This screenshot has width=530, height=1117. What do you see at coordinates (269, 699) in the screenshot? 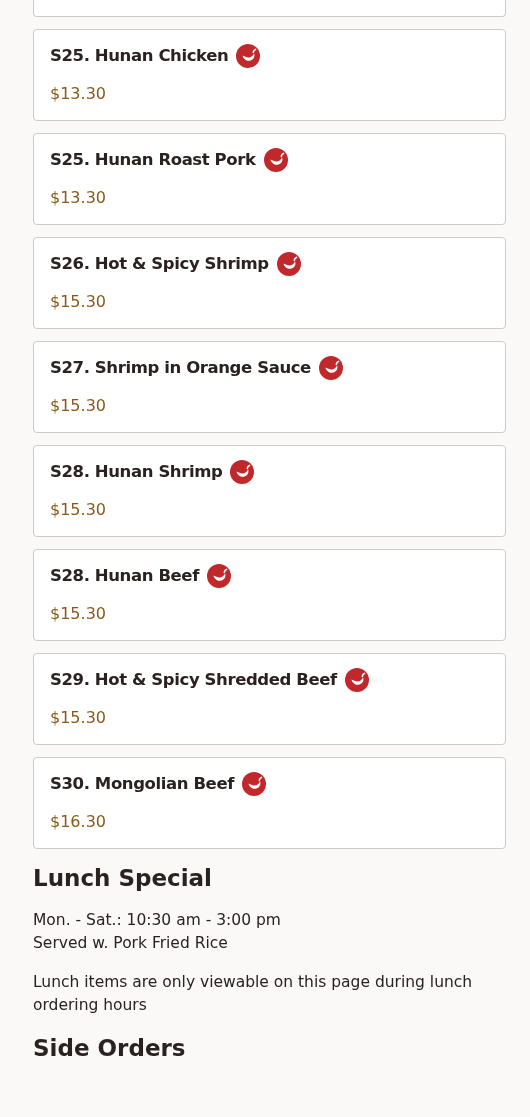
I see `menu-item-card: S29. Hot & Spicy Shredded Beef $15.30` at bounding box center [269, 699].